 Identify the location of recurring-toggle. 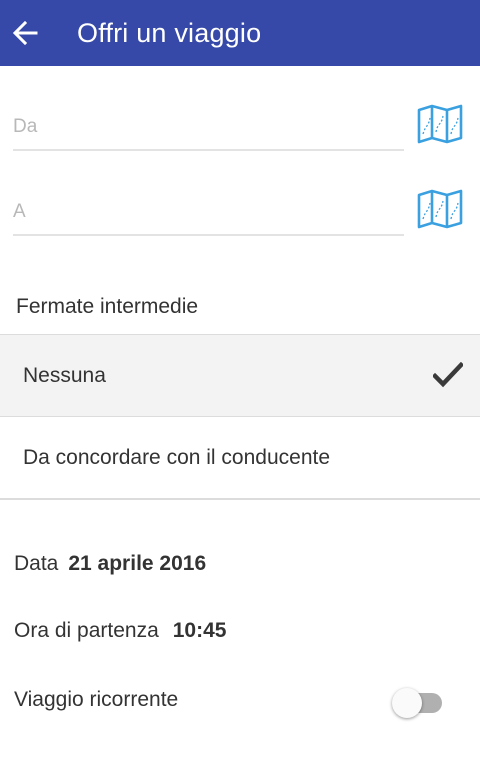
(418, 703).